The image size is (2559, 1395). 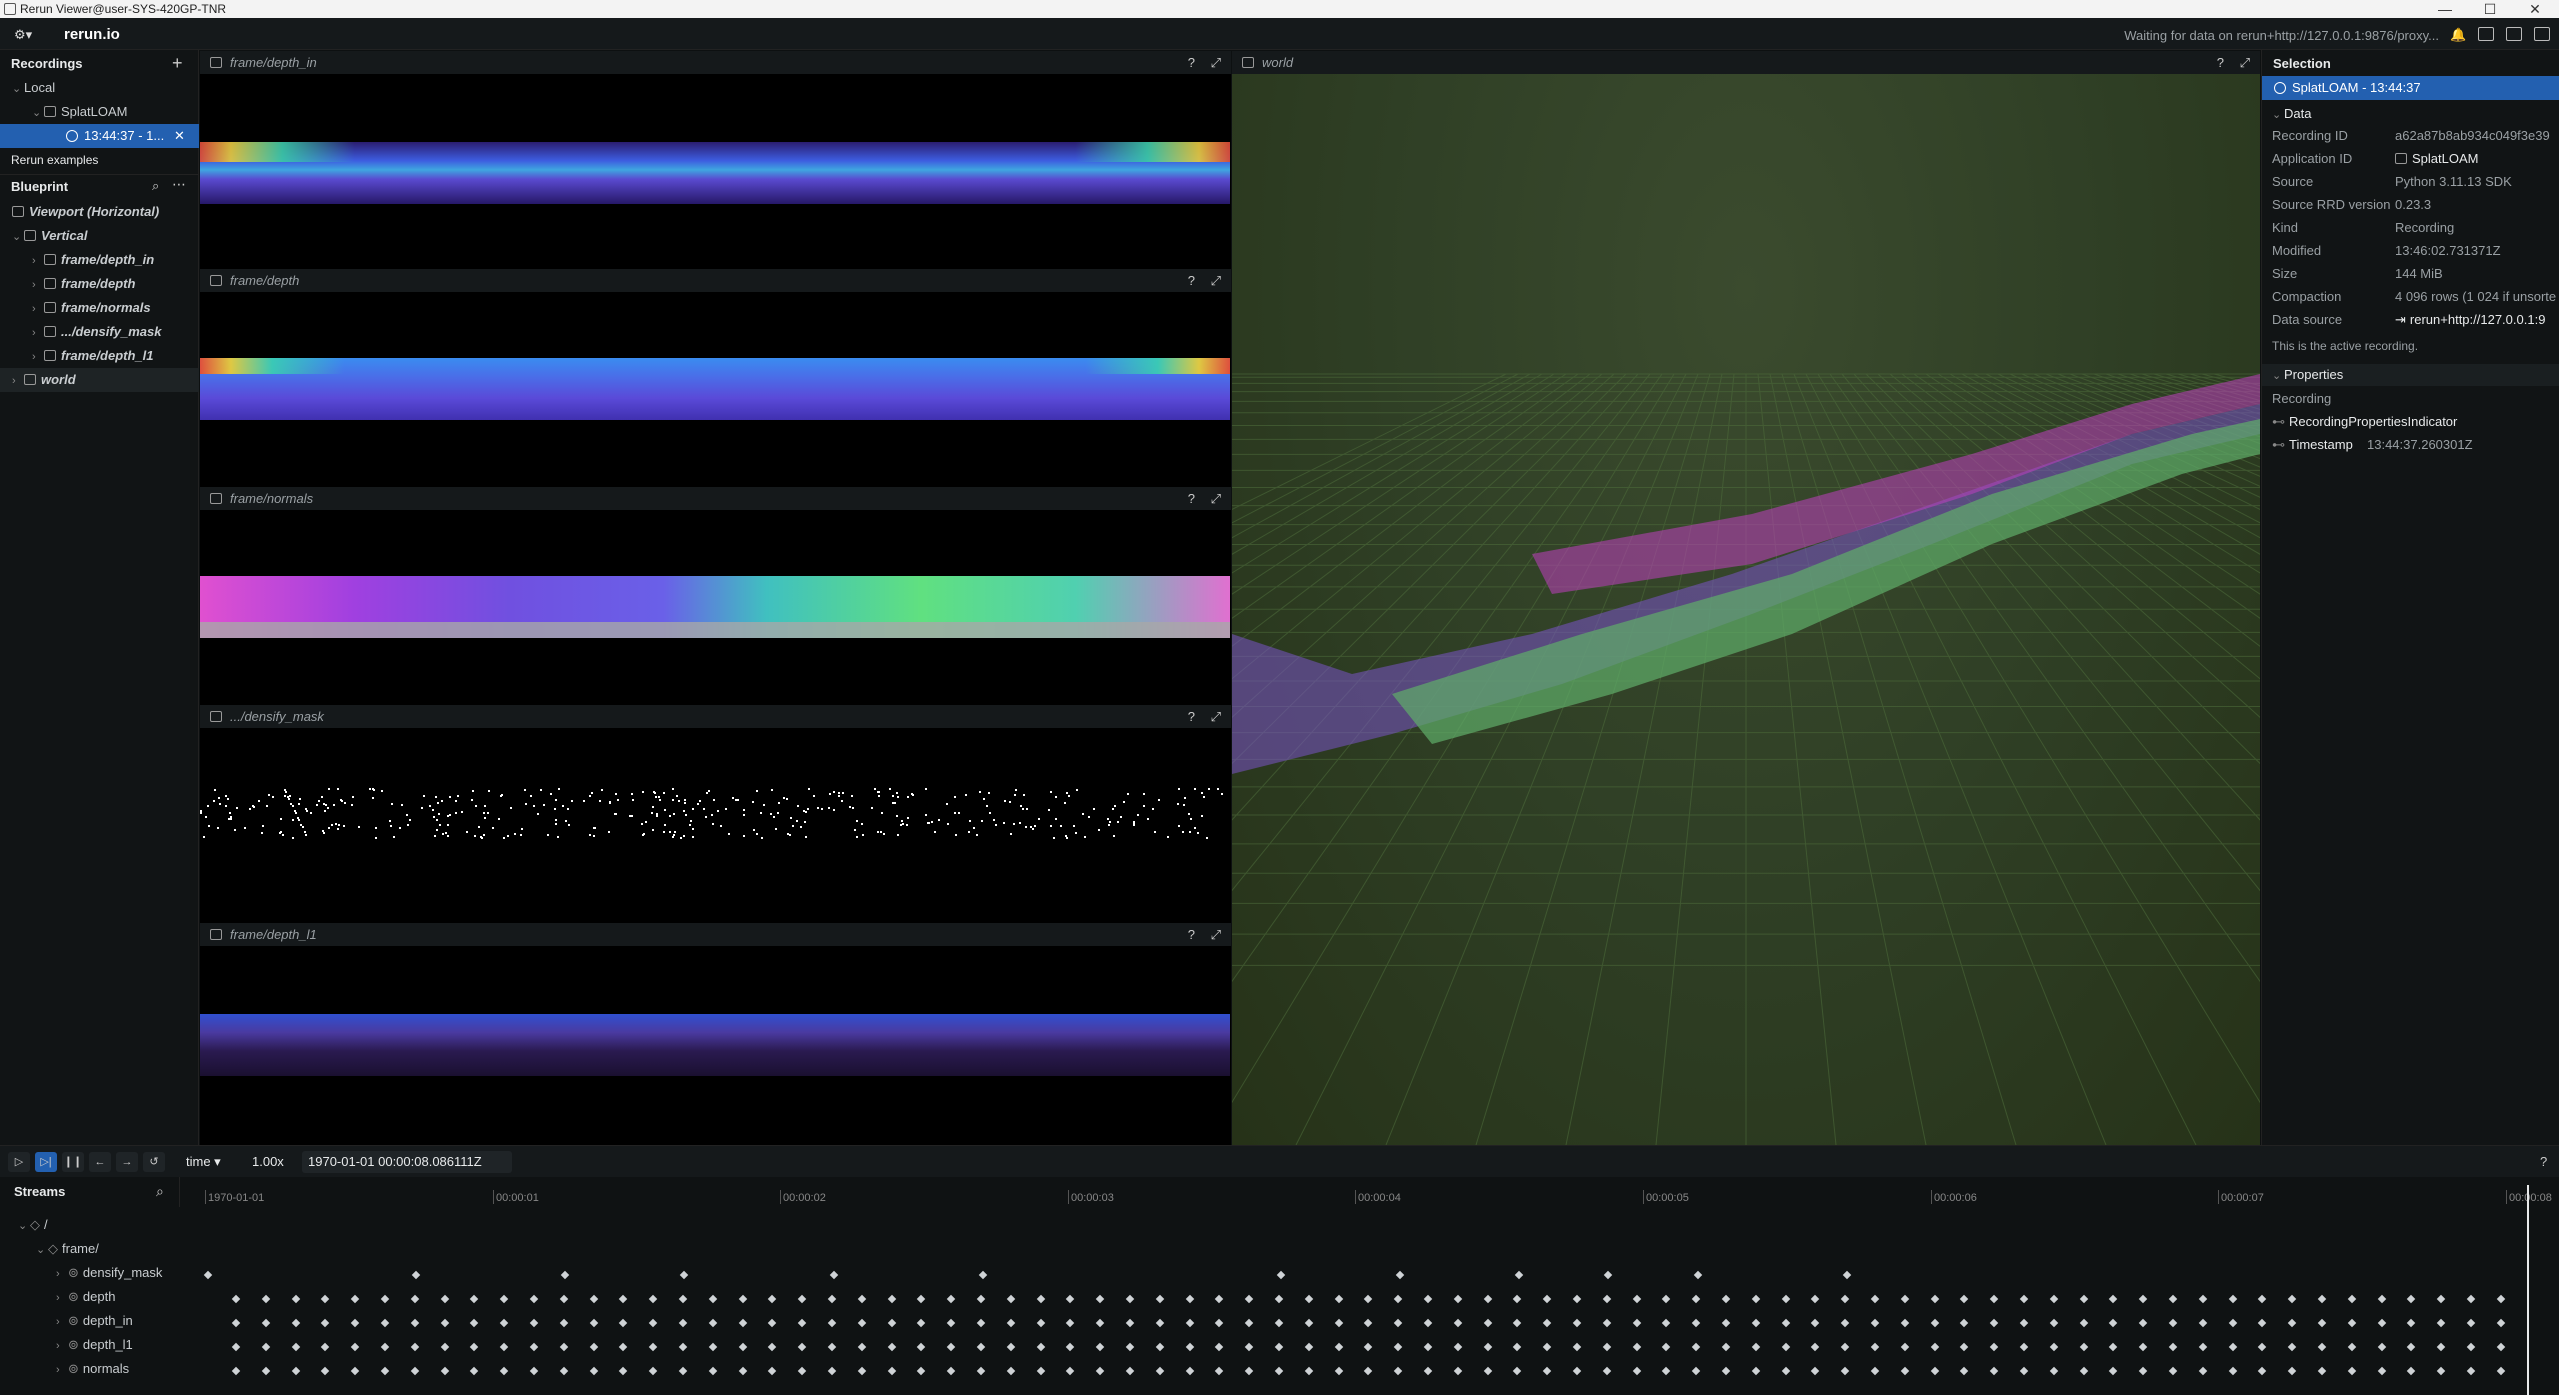 What do you see at coordinates (2528, 1290) in the screenshot?
I see `time-cursor` at bounding box center [2528, 1290].